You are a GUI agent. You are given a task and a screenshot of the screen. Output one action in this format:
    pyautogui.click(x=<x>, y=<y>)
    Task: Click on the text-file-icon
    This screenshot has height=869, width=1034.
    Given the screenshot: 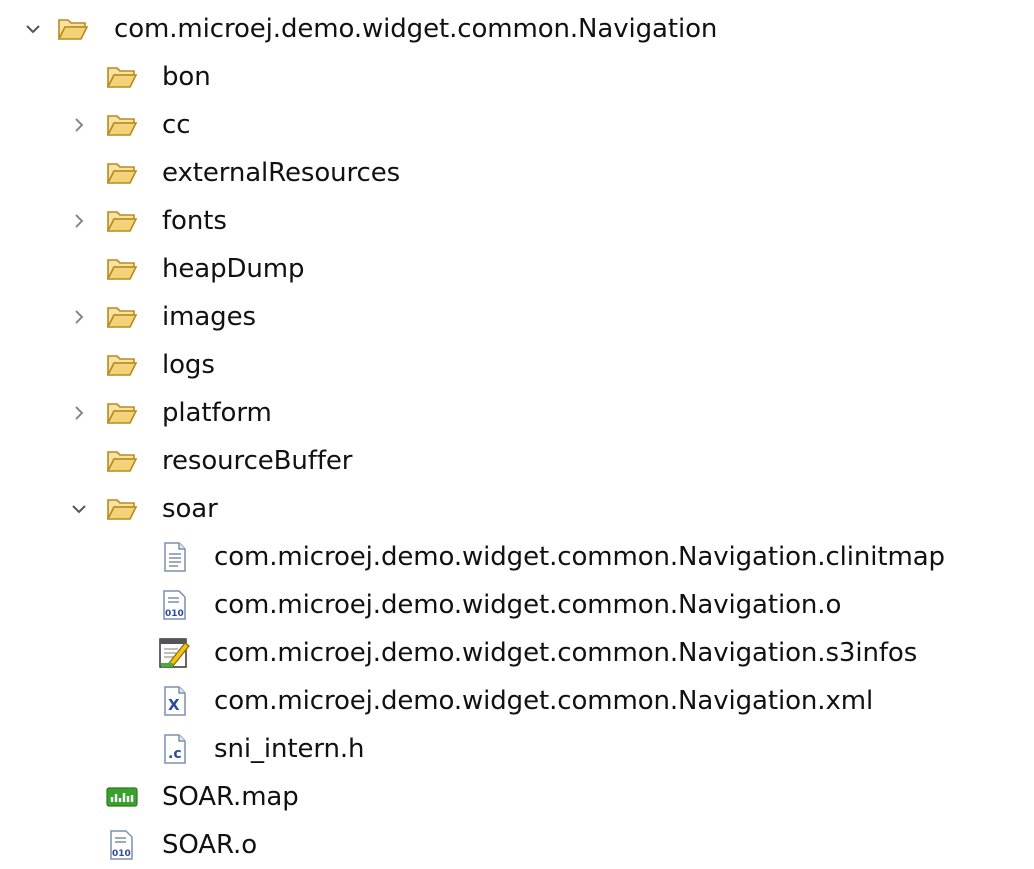 What is the action you would take?
    pyautogui.click(x=175, y=557)
    